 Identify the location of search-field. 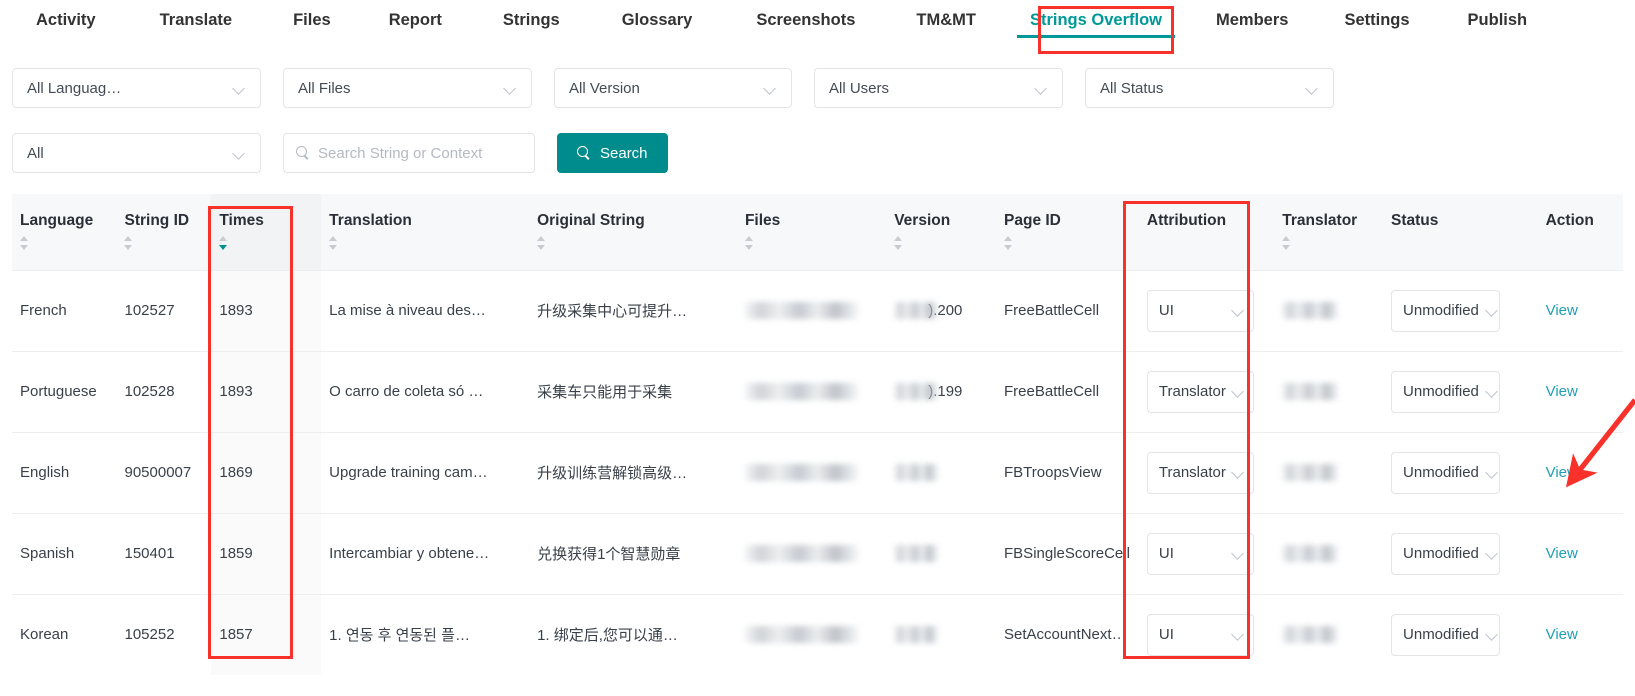
(409, 153).